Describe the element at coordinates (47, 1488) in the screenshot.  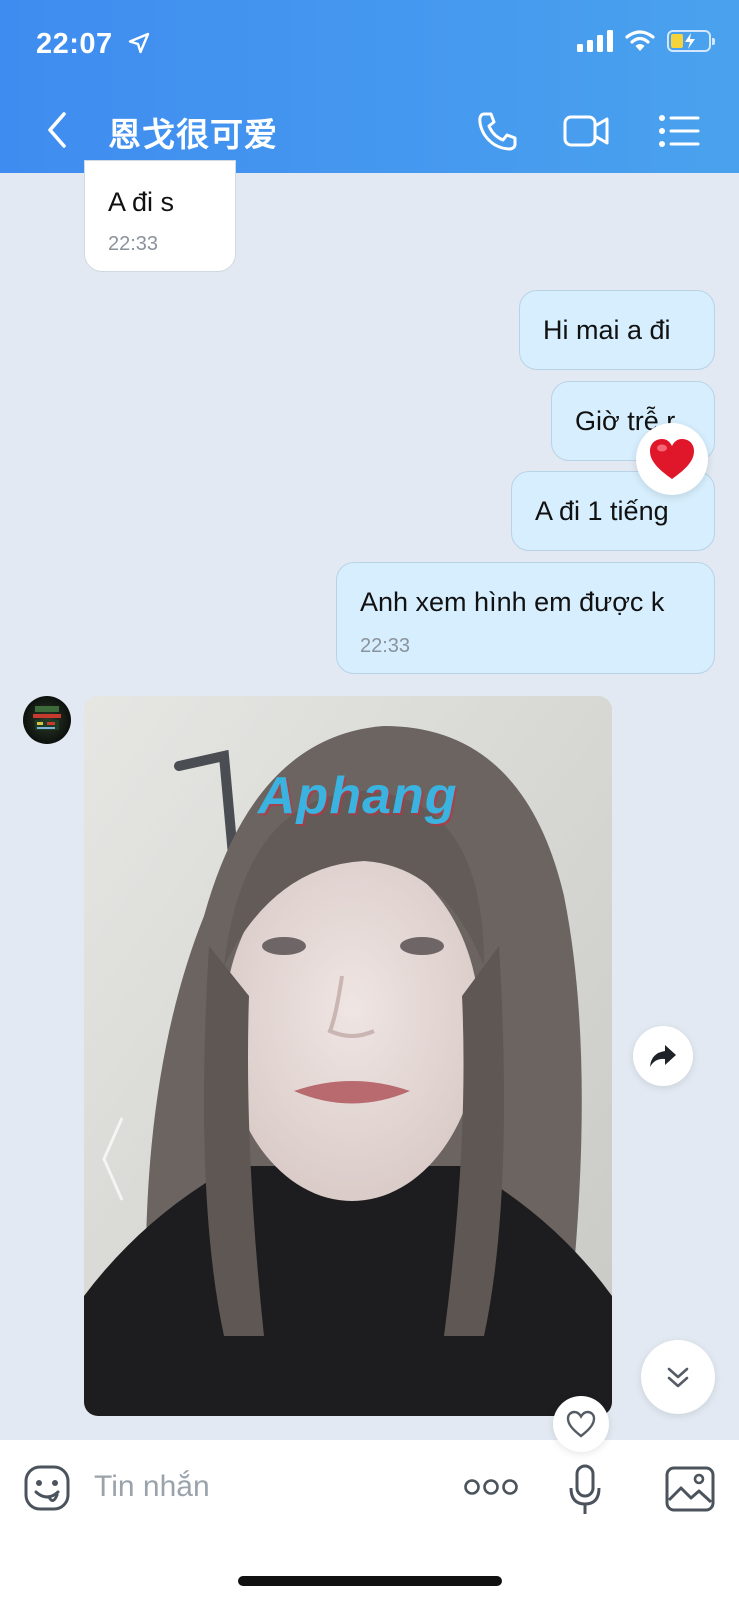
I see `sticker-icon` at that location.